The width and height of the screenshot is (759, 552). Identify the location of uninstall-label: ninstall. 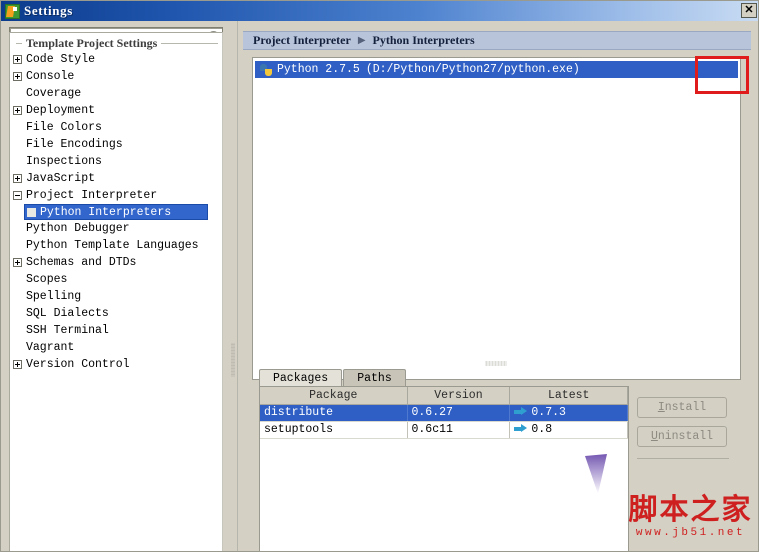
(685, 436).